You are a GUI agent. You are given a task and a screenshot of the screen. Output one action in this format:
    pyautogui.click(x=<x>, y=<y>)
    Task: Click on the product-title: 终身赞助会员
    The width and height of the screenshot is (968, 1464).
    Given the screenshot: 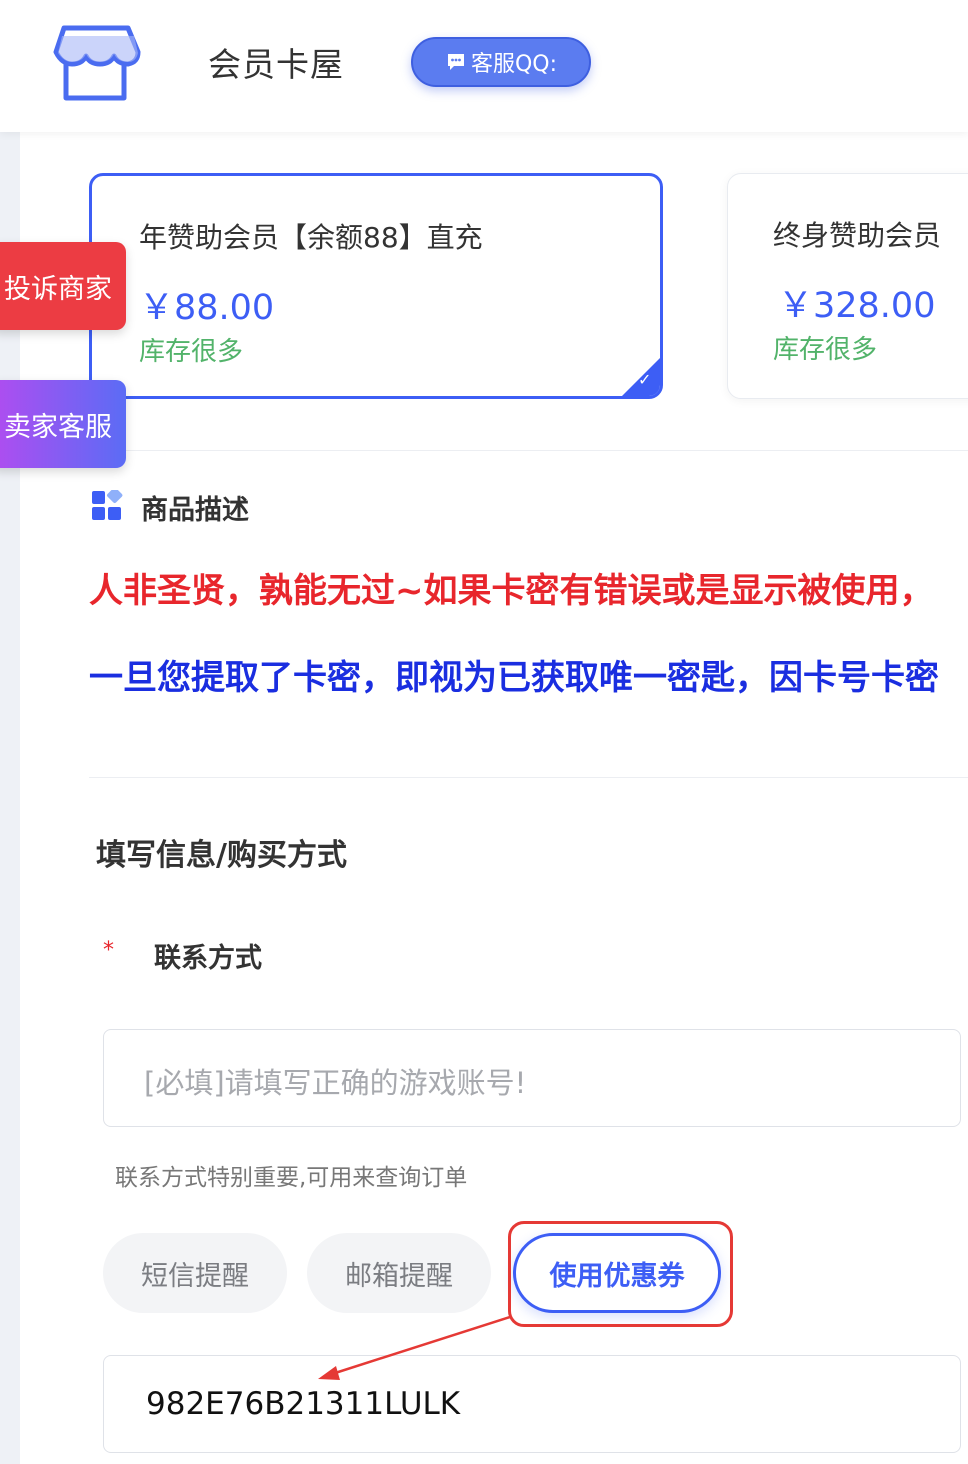 What is the action you would take?
    pyautogui.click(x=857, y=235)
    